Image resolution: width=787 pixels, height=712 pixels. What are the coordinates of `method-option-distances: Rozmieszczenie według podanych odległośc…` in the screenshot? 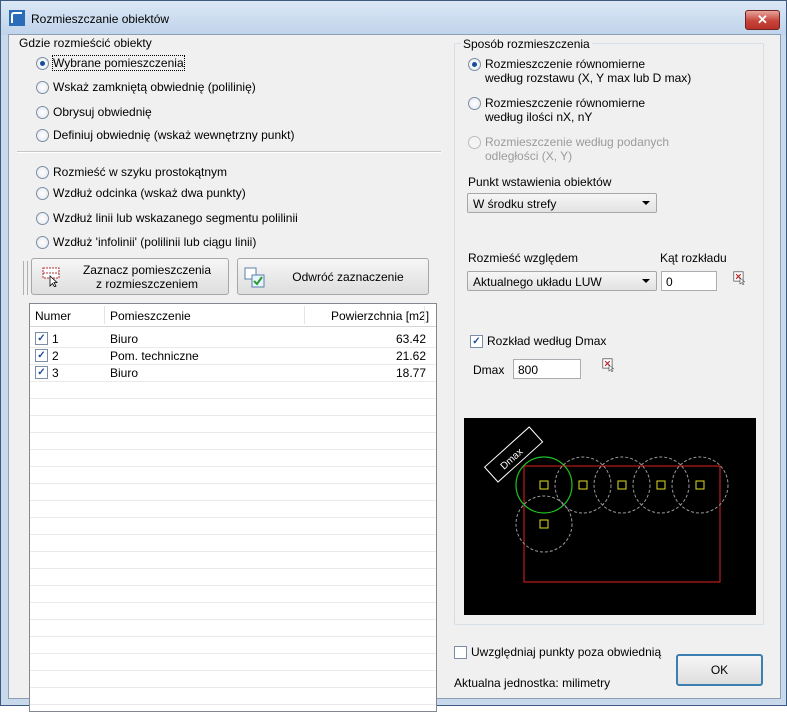 It's located at (568, 149).